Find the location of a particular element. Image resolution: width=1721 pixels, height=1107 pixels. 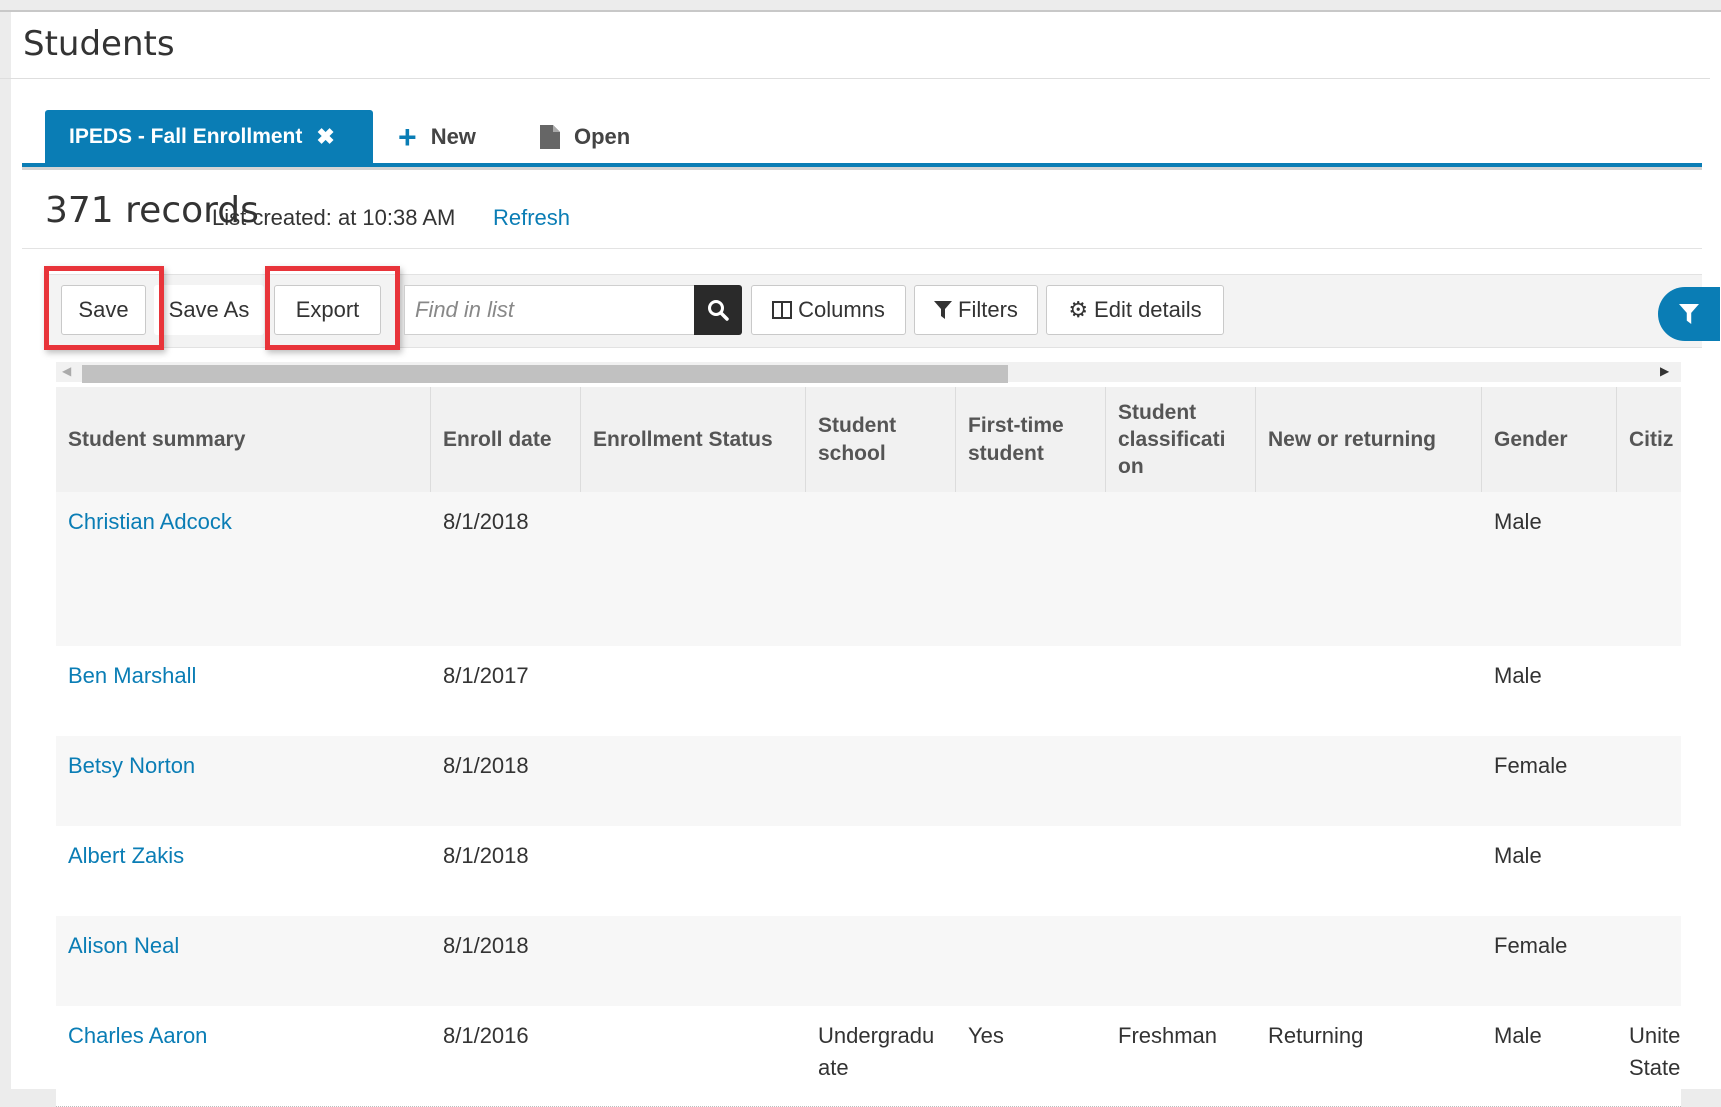

enroll-date-cell: 8/1/2017 is located at coordinates (486, 675).